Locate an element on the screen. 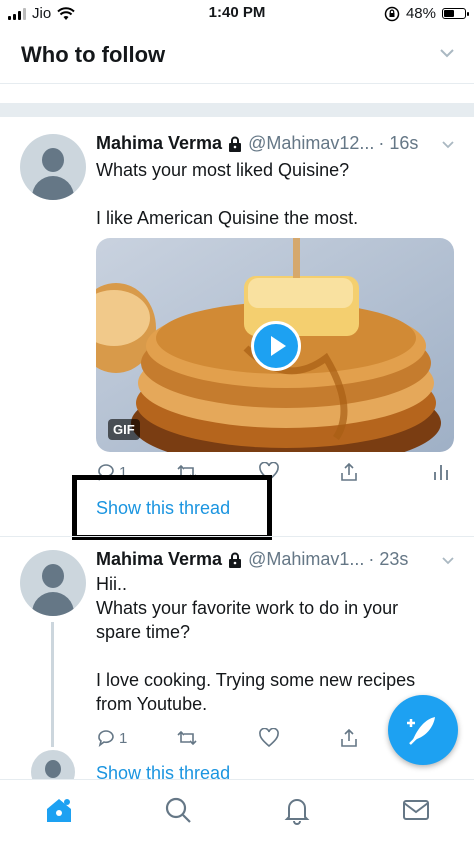 Image resolution: width=474 pixels, height=843 pixels. retweet-icon is located at coordinates (187, 738).